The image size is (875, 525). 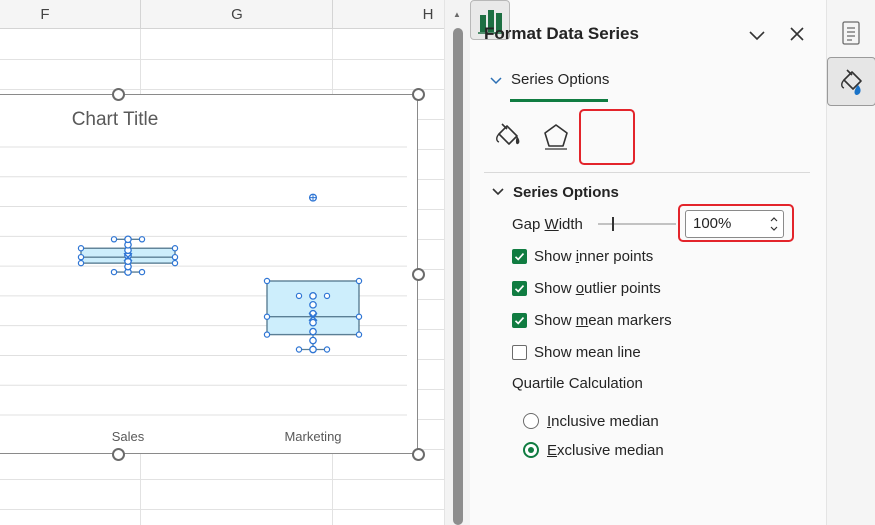 What do you see at coordinates (519, 352) in the screenshot?
I see `checkbox-show-mean-line` at bounding box center [519, 352].